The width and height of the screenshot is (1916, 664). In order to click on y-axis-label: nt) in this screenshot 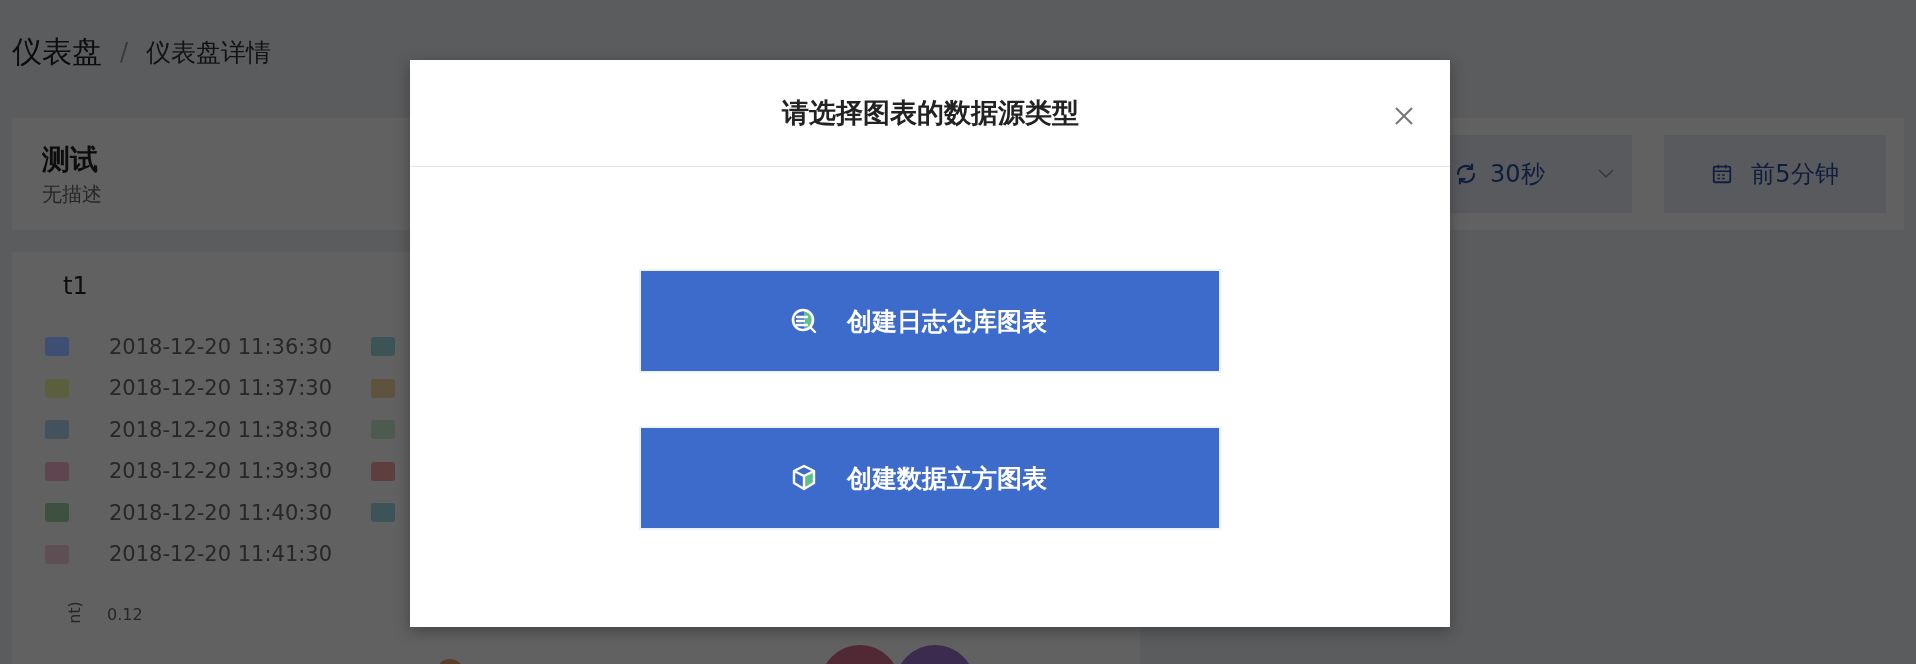, I will do `click(74, 612)`.